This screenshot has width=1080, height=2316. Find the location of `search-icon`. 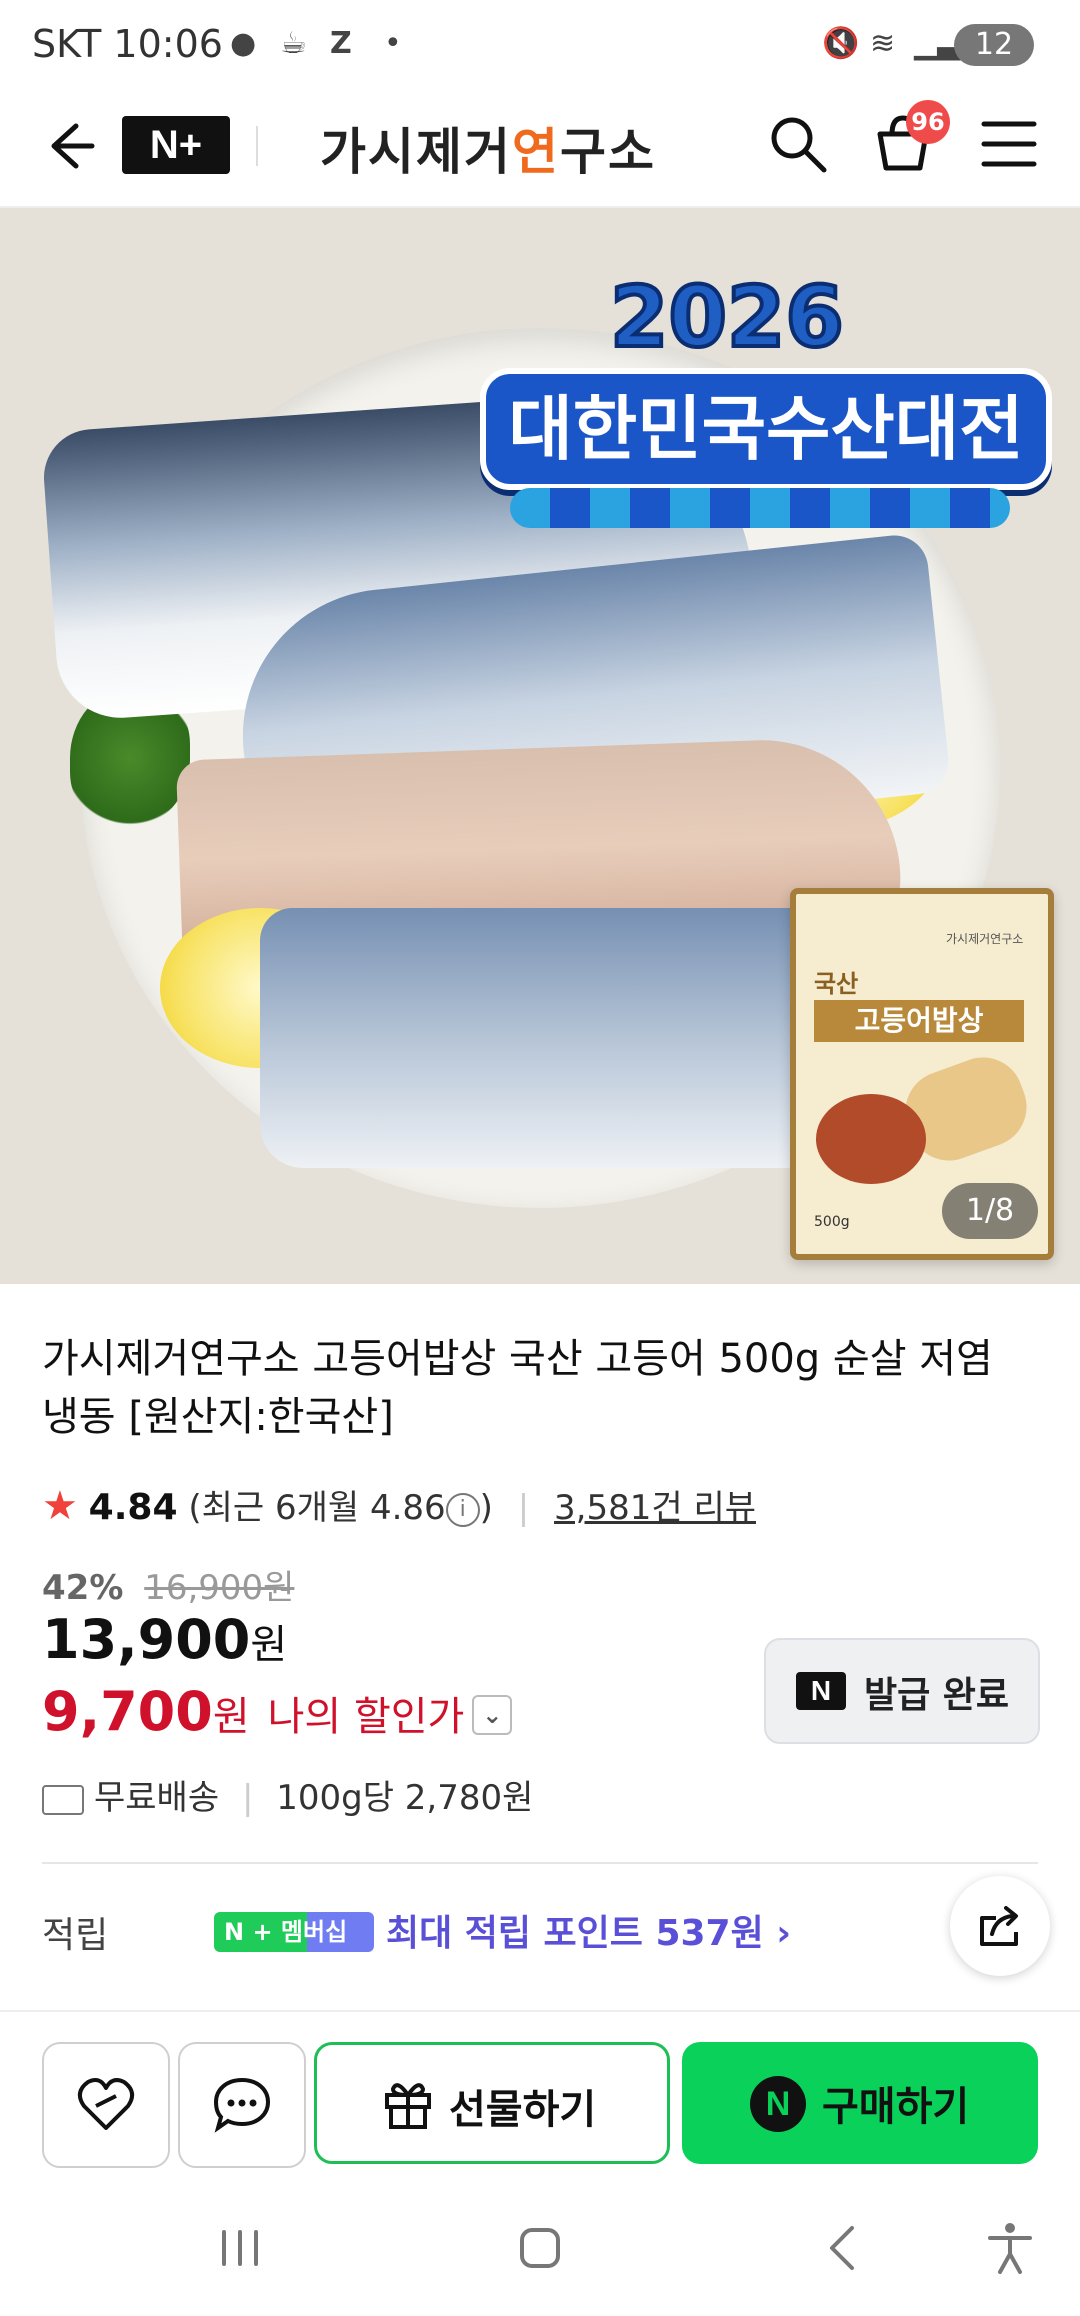

search-icon is located at coordinates (798, 144).